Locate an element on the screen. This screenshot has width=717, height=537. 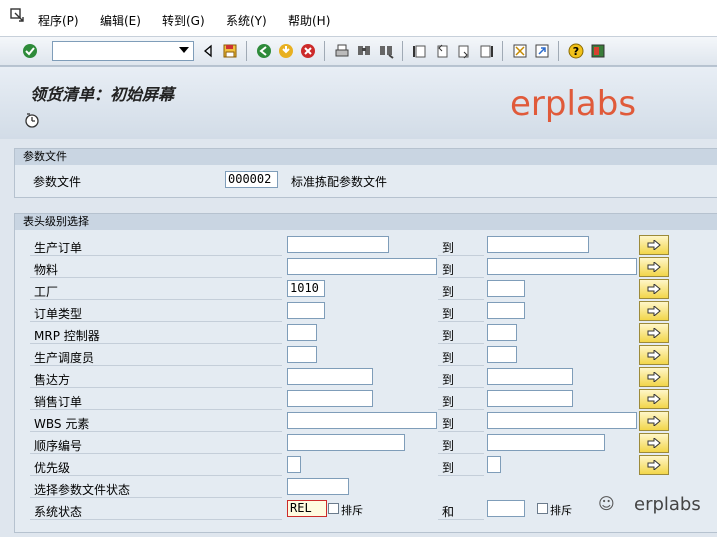
first-page-icon is located at coordinates (420, 51).